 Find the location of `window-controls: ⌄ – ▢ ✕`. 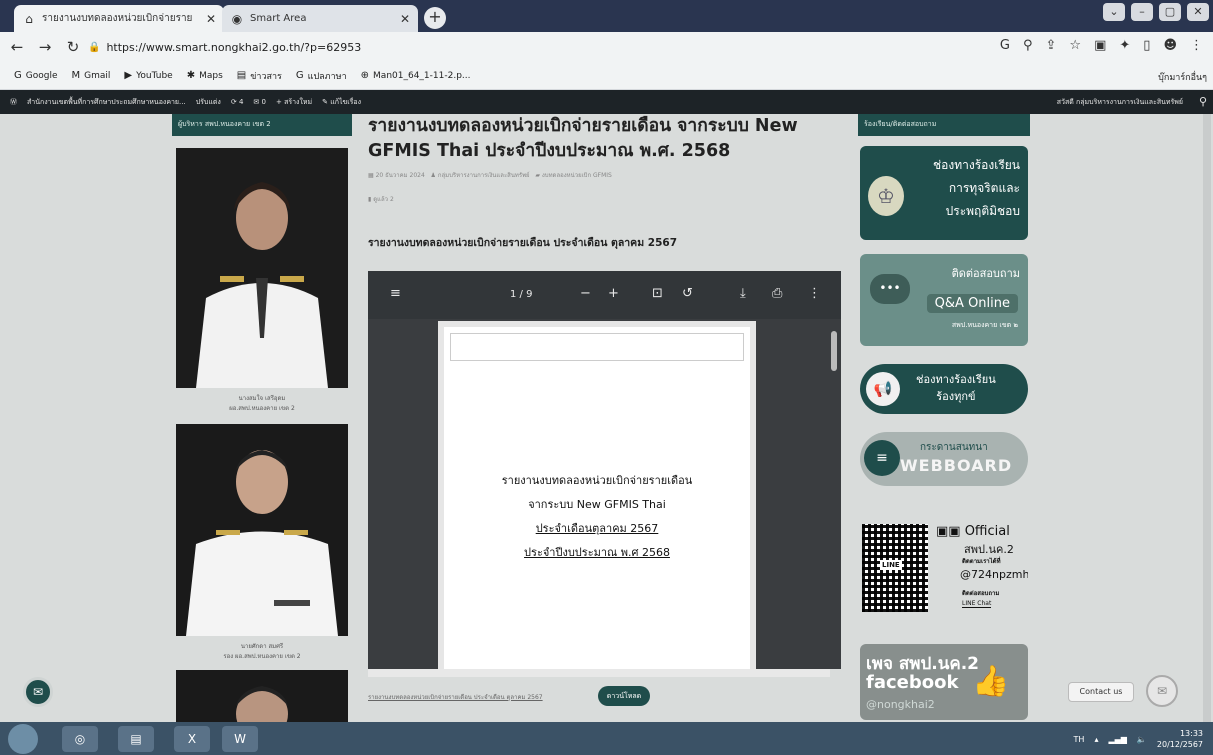

window-controls: ⌄ – ▢ ✕ is located at coordinates (1156, 12).